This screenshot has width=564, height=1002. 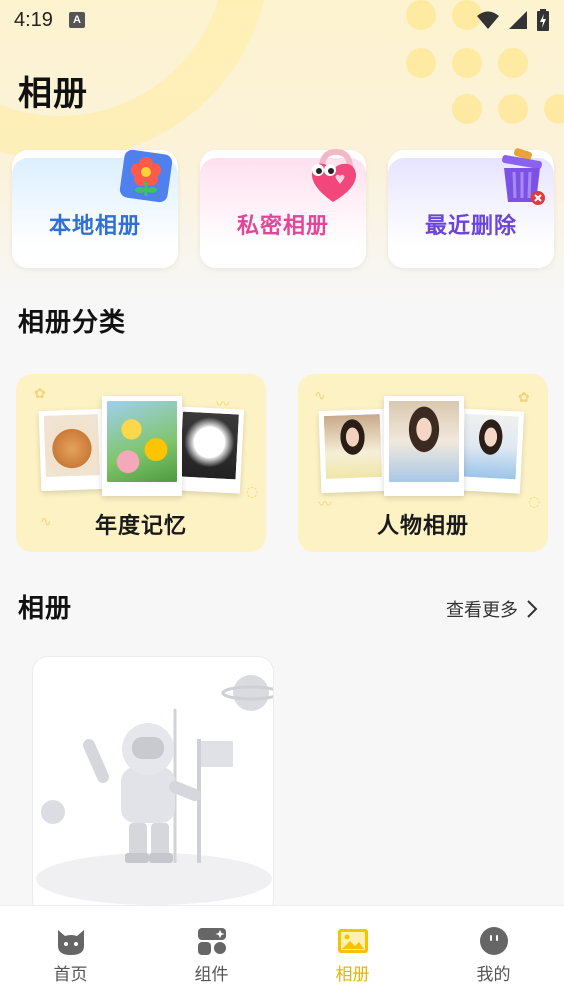 What do you see at coordinates (493, 975) in the screenshot?
I see `nav-label-mine: 我的` at bounding box center [493, 975].